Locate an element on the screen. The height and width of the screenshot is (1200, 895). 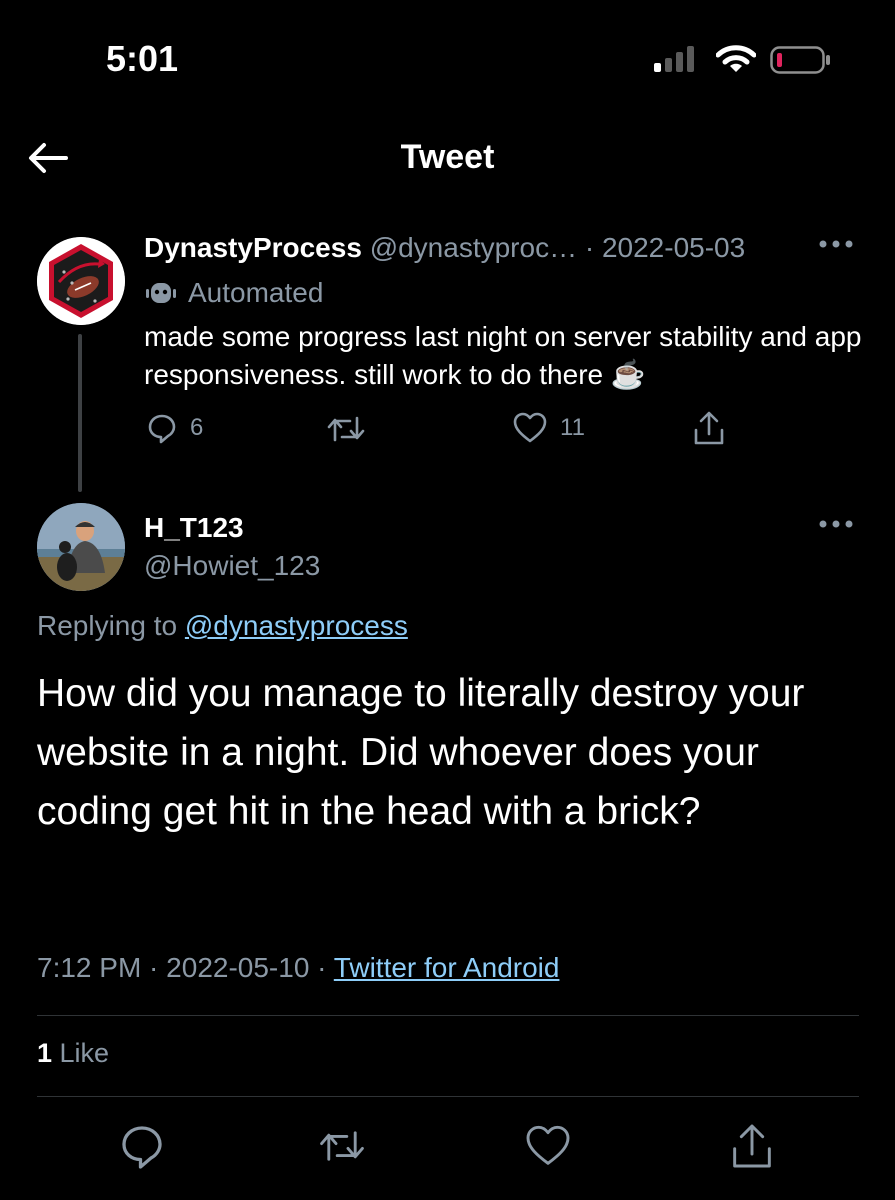
cellular-signal-icon is located at coordinates (674, 59).